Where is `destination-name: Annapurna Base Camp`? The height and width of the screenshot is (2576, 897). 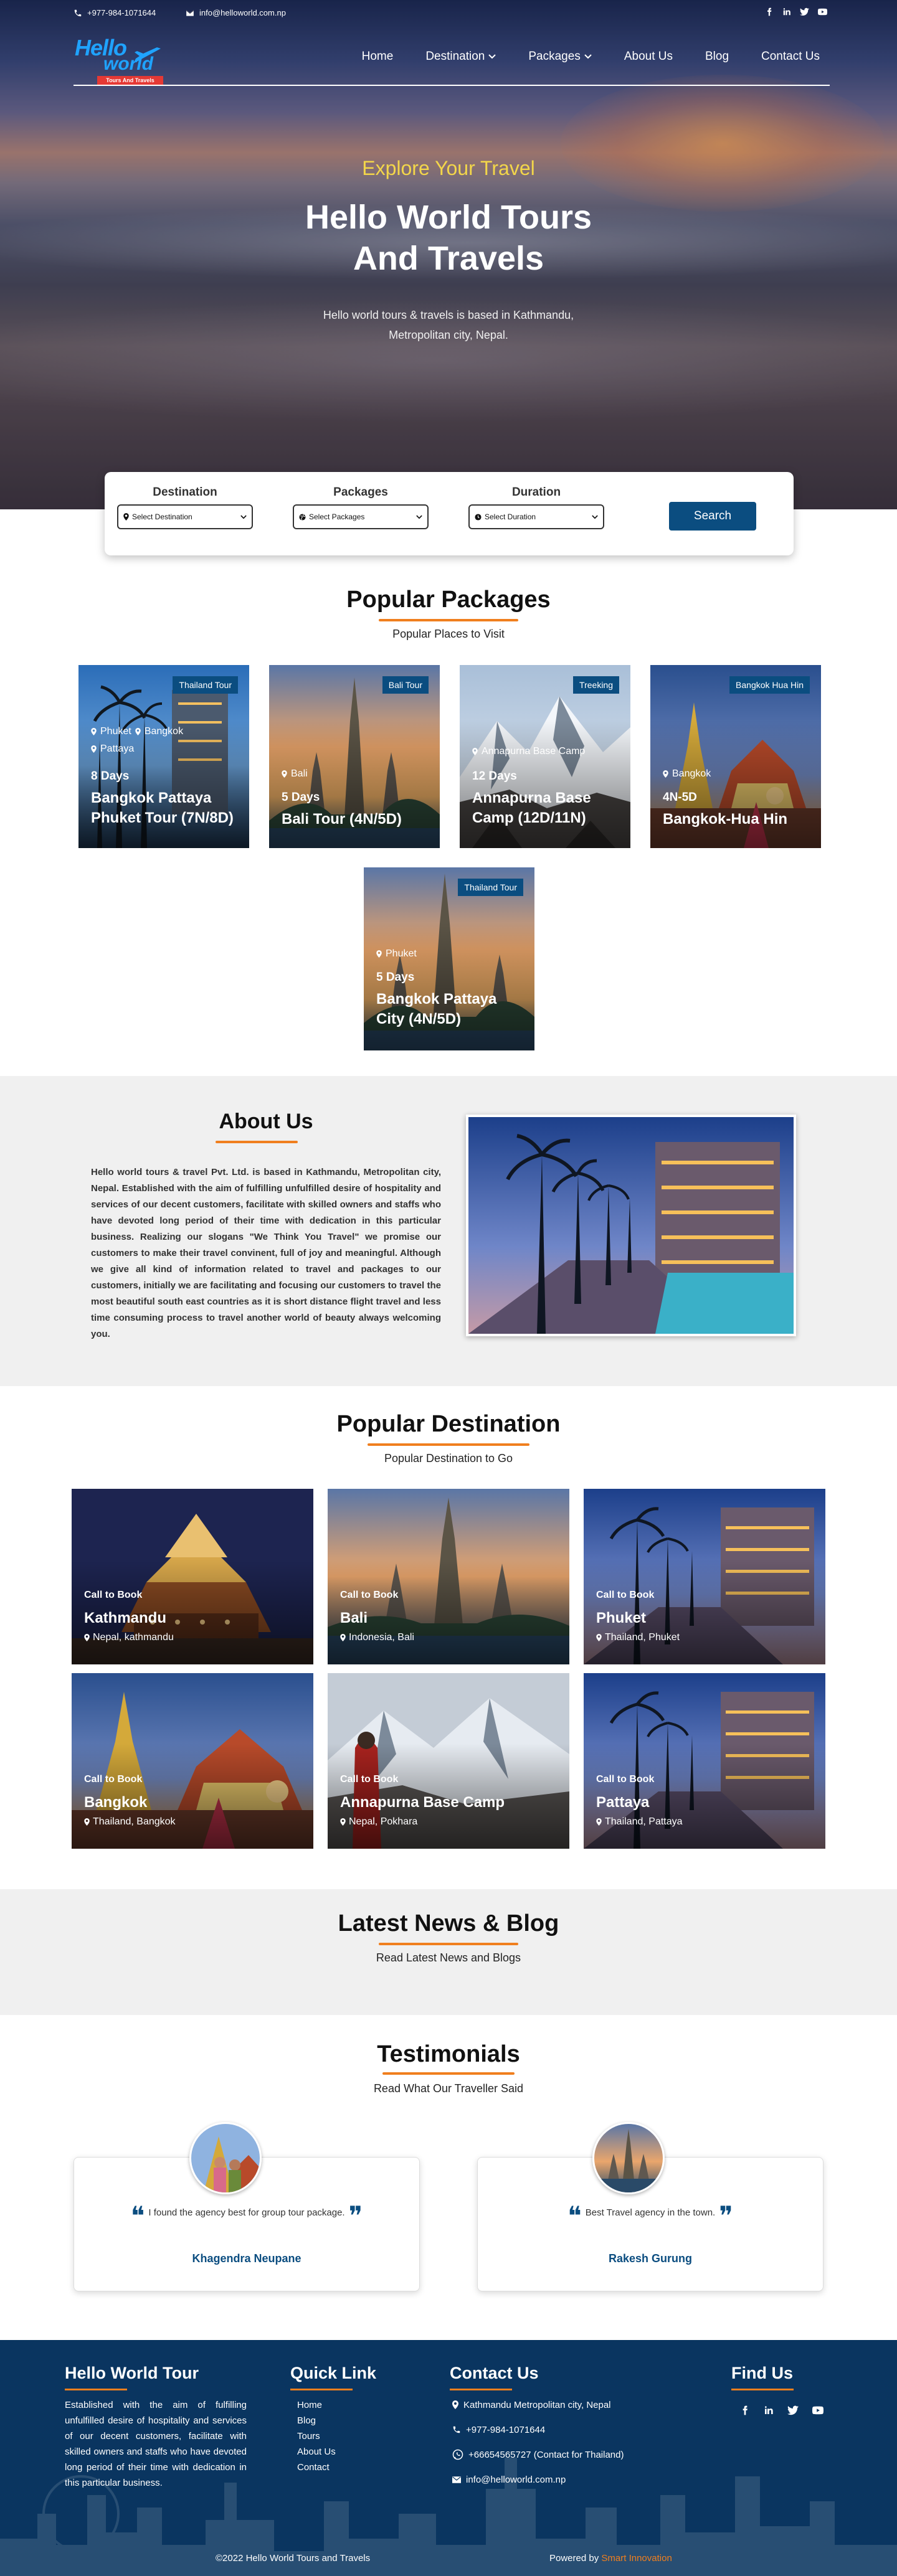
destination-name: Annapurna Base Camp is located at coordinates (422, 1802).